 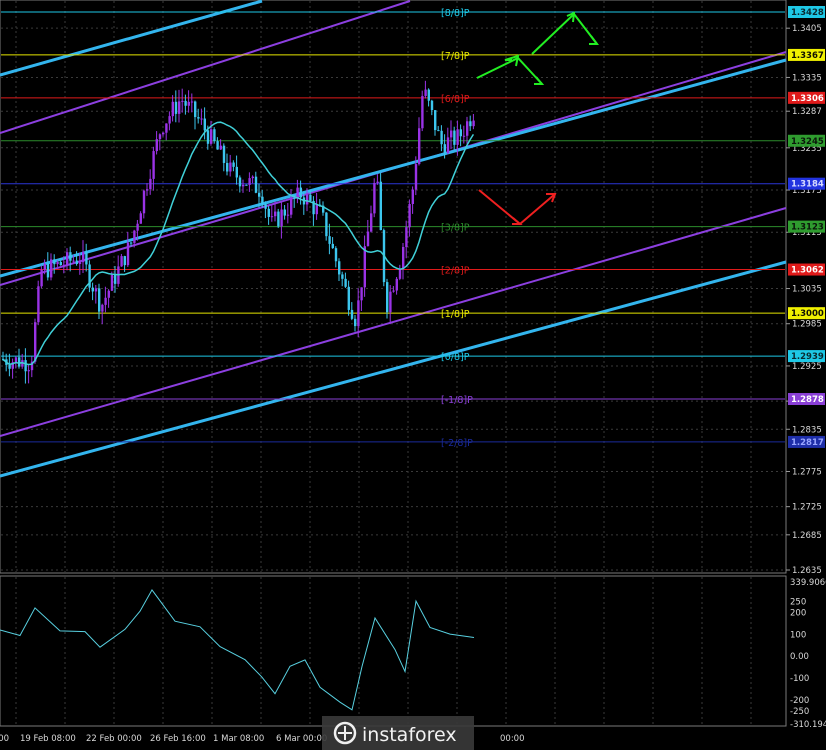 I want to click on murrey-level-label: [8/8]P, so click(x=455, y=13).